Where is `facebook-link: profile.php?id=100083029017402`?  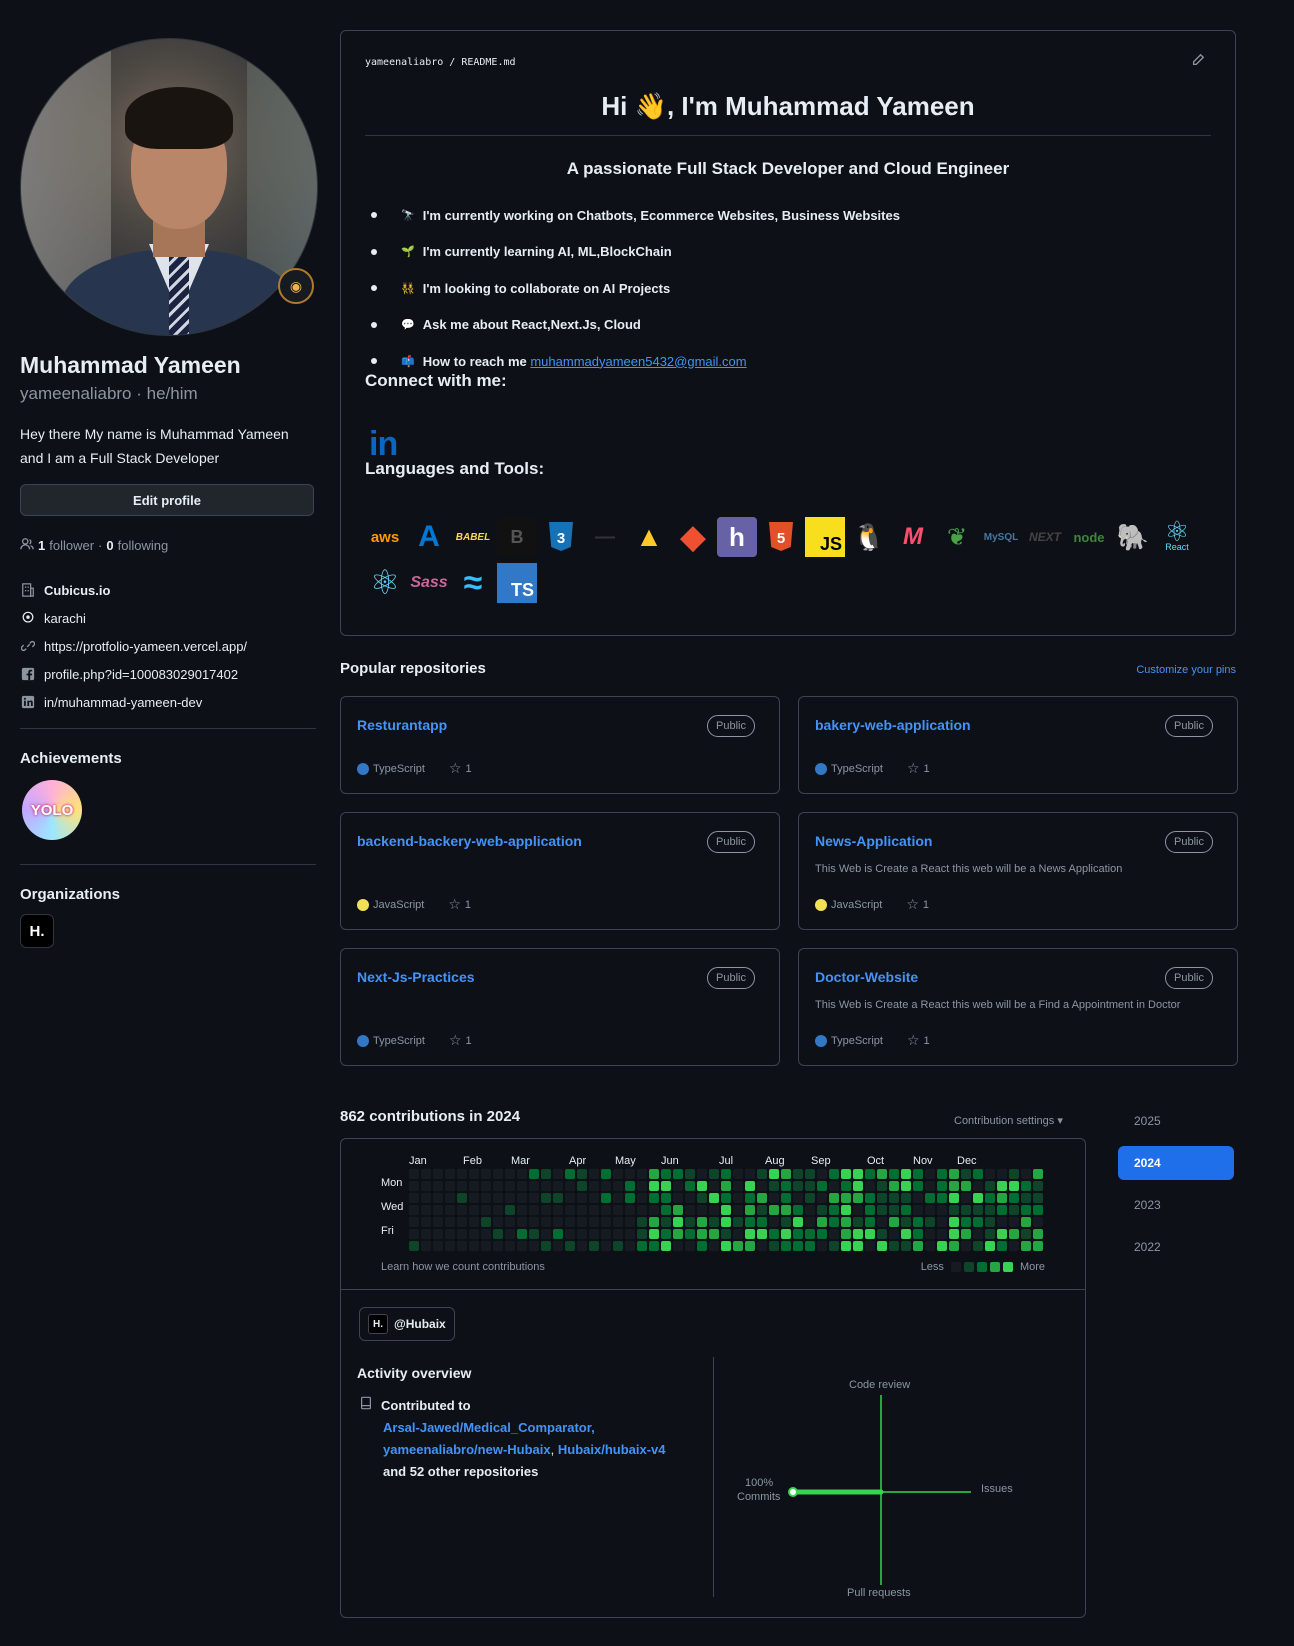 facebook-link: profile.php?id=100083029017402 is located at coordinates (141, 674).